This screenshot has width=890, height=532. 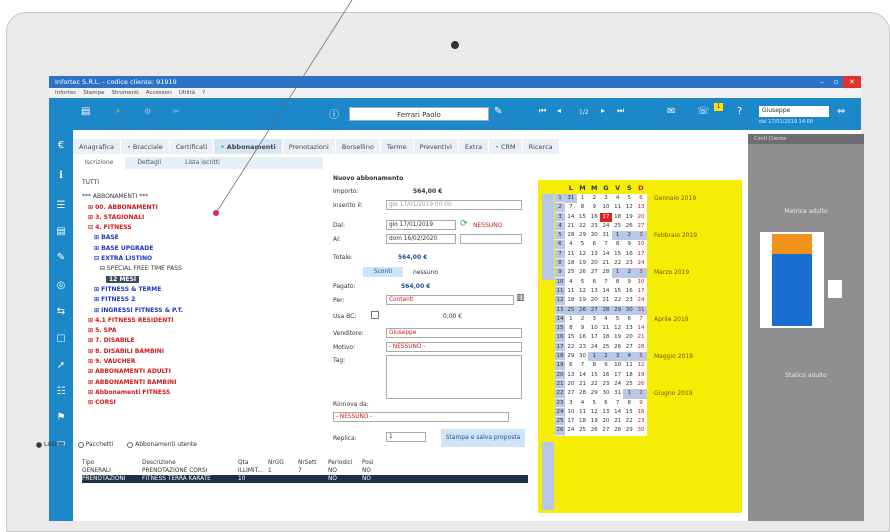 What do you see at coordinates (187, 93) in the screenshot?
I see `menu-item-utilita: Utilità` at bounding box center [187, 93].